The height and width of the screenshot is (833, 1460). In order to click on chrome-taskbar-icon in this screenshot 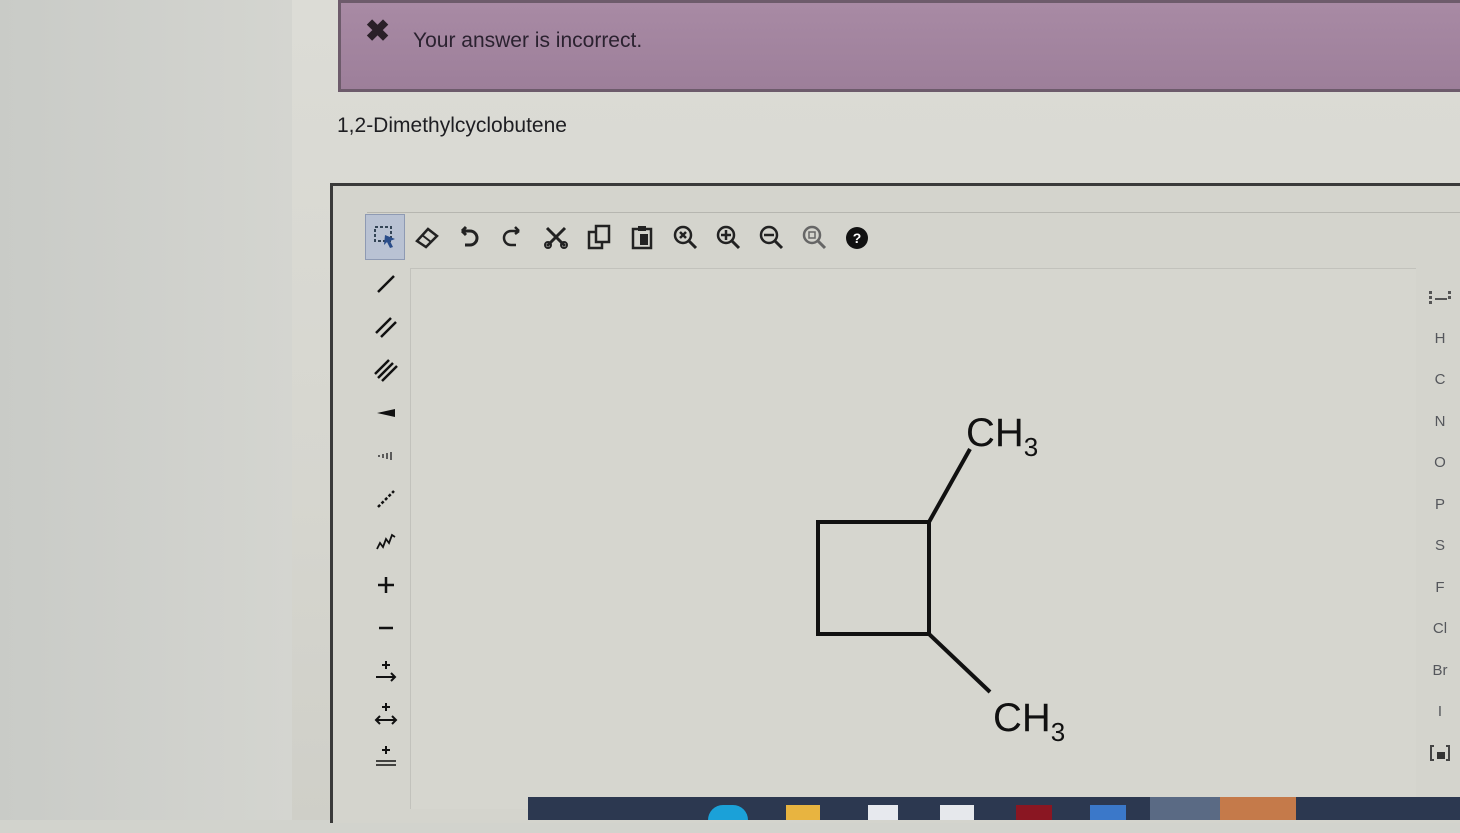, I will do `click(1185, 808)`.